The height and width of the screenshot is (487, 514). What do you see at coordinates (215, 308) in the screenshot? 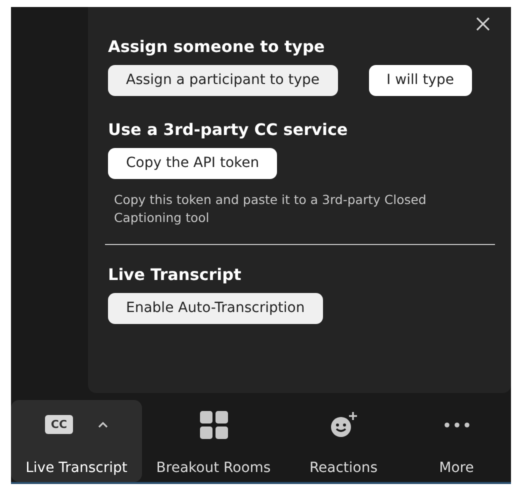
I see `option-button: Enable Auto-Transcription` at bounding box center [215, 308].